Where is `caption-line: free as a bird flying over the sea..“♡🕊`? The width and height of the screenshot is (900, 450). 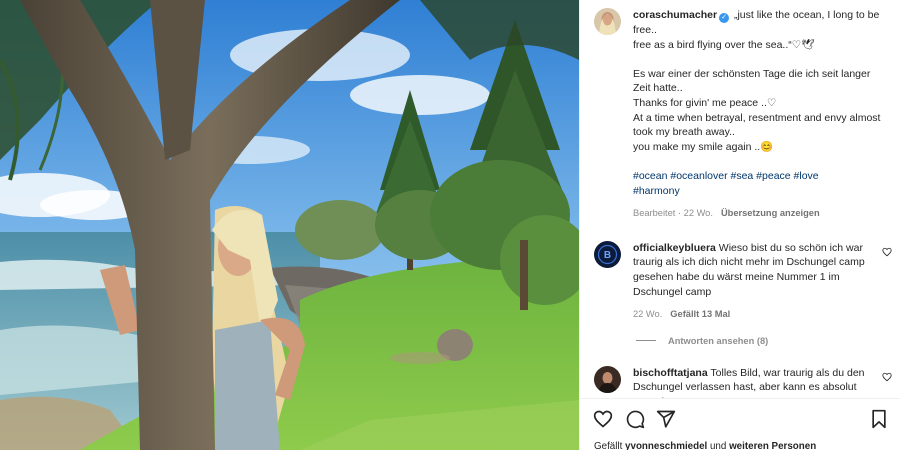 caption-line: free as a bird flying over the sea..“♡🕊 is located at coordinates (724, 44).